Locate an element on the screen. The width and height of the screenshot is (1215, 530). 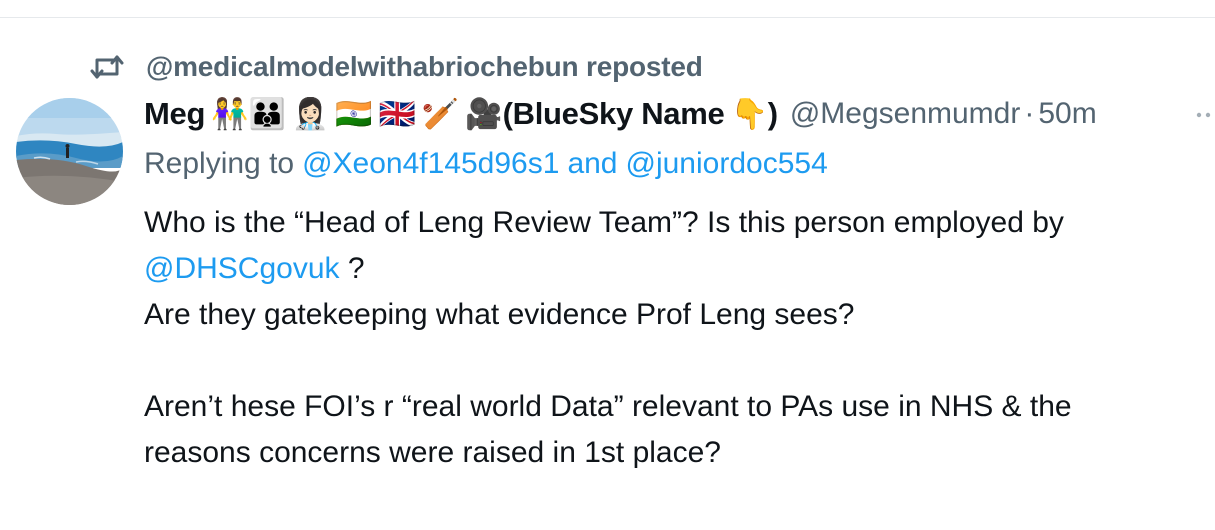
mention-link: @DHSCgovuk is located at coordinates (242, 268).